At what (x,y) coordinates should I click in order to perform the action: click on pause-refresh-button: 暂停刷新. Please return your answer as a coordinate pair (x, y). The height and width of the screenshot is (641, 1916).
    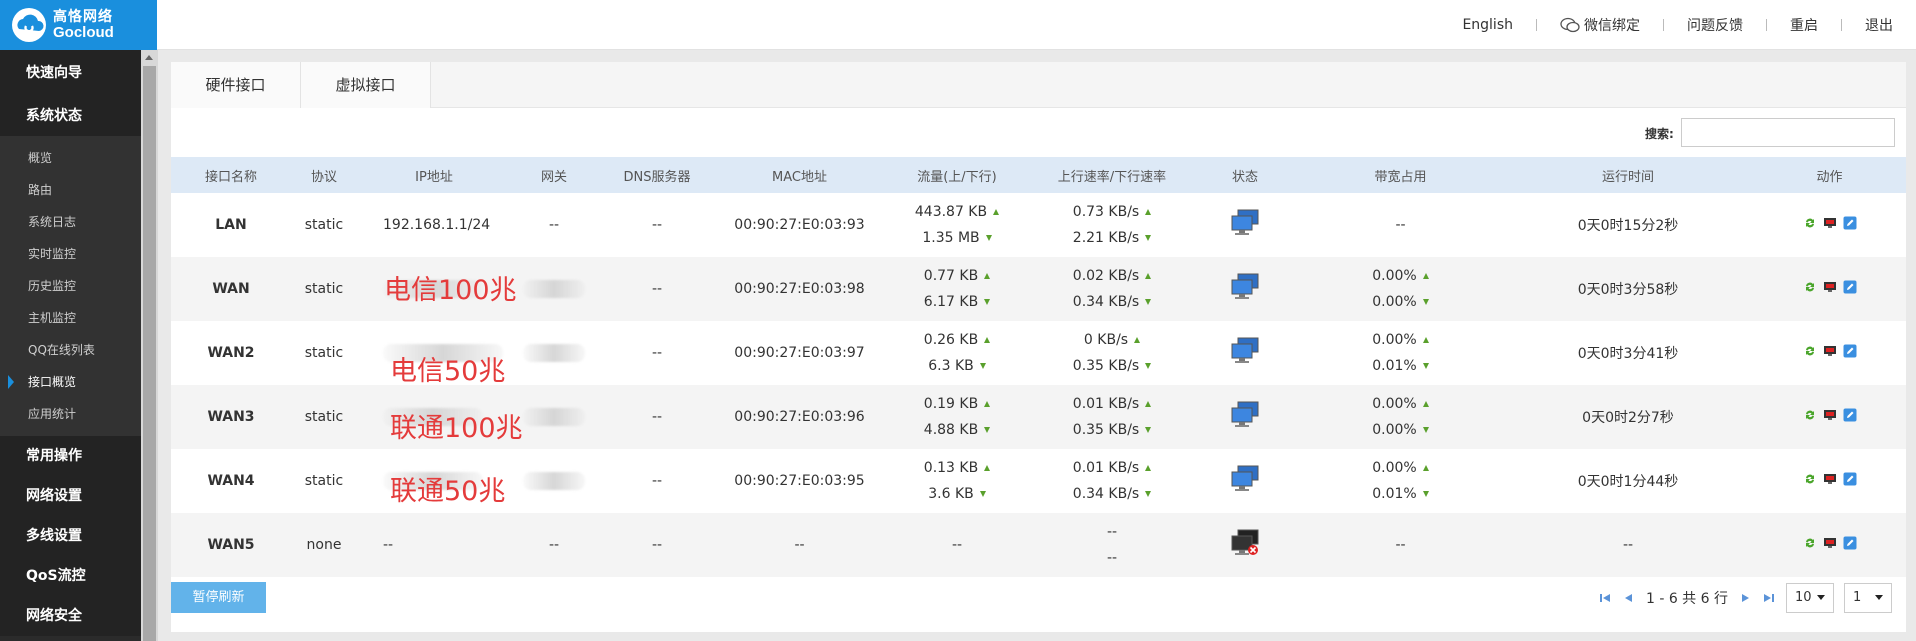
    Looking at the image, I should click on (218, 597).